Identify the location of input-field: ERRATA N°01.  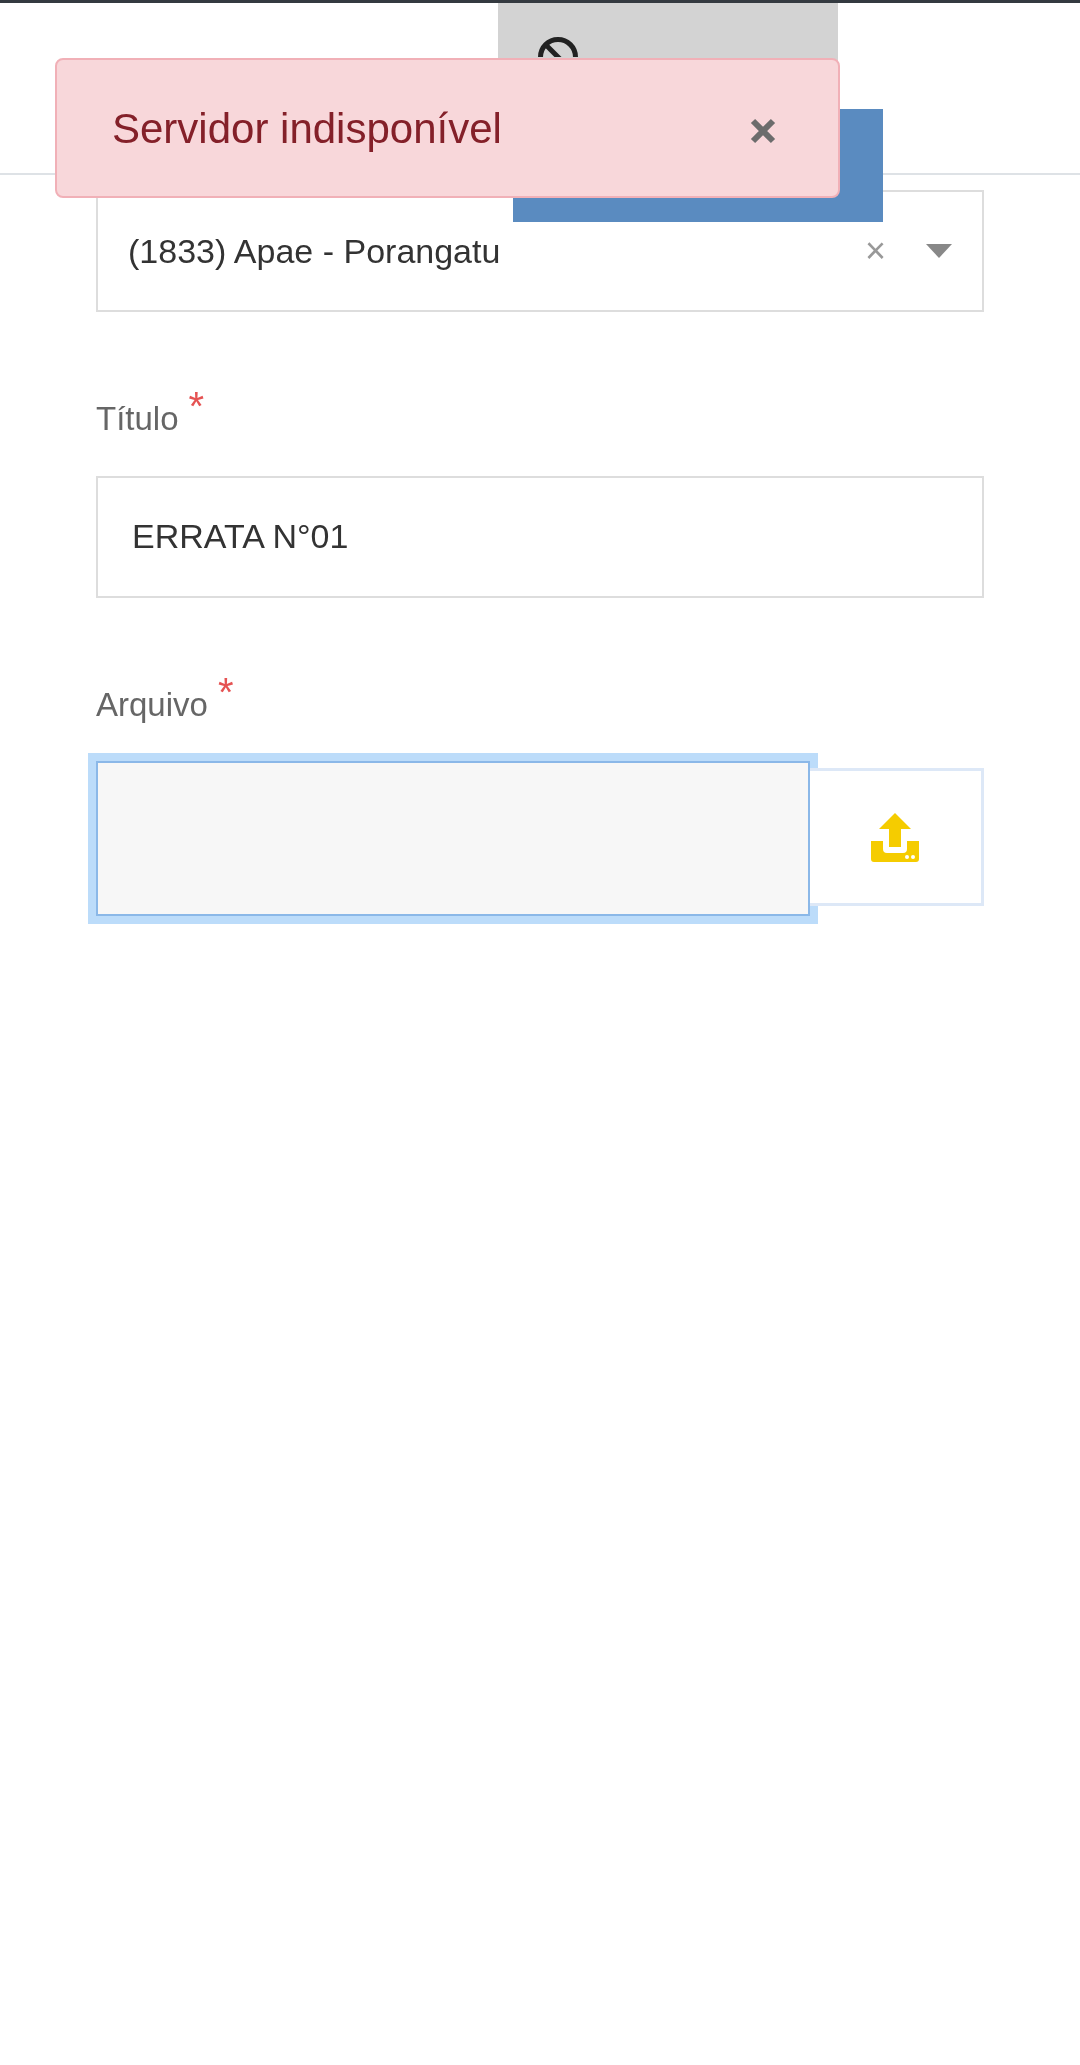
(540, 536).